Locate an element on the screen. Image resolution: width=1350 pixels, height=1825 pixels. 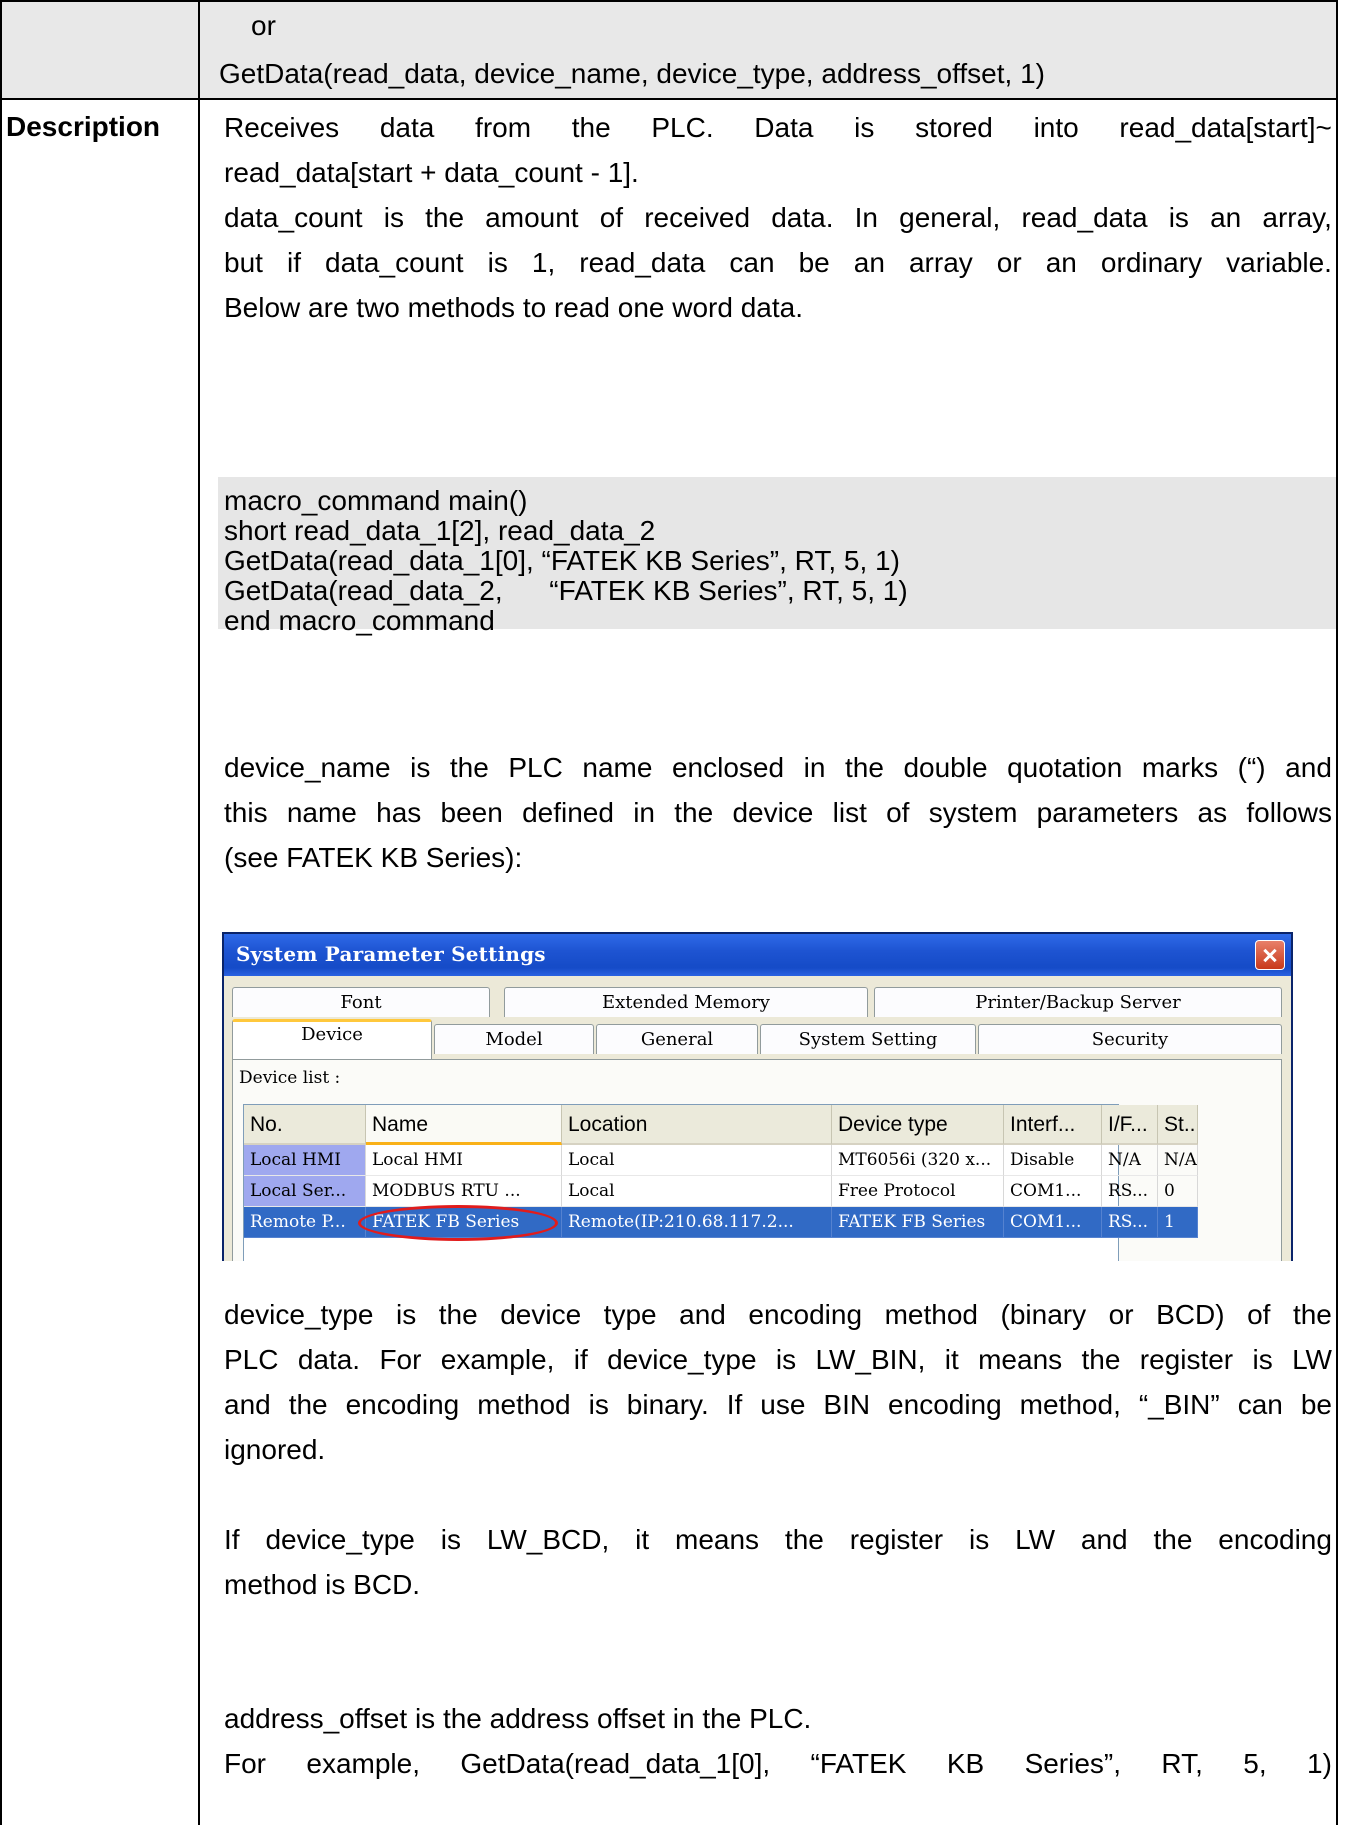
word: general, is located at coordinates (950, 217).